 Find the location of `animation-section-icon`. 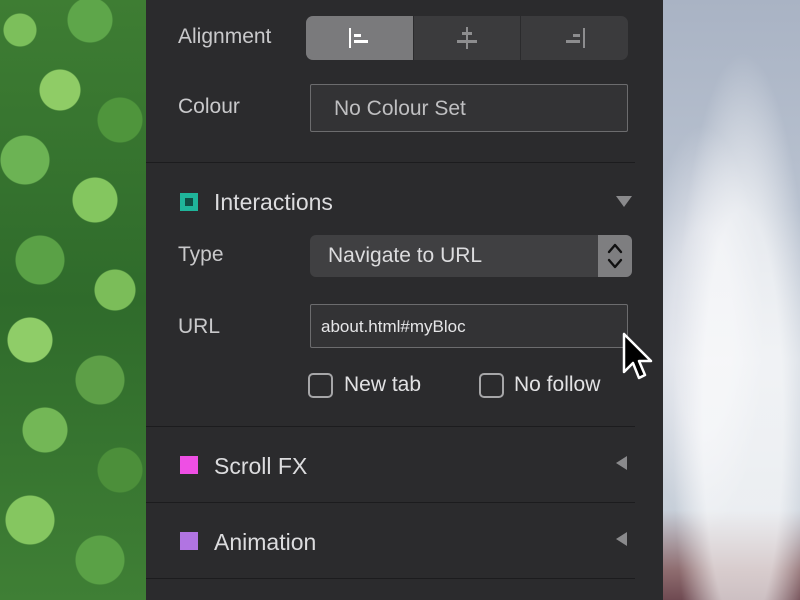

animation-section-icon is located at coordinates (189, 541).